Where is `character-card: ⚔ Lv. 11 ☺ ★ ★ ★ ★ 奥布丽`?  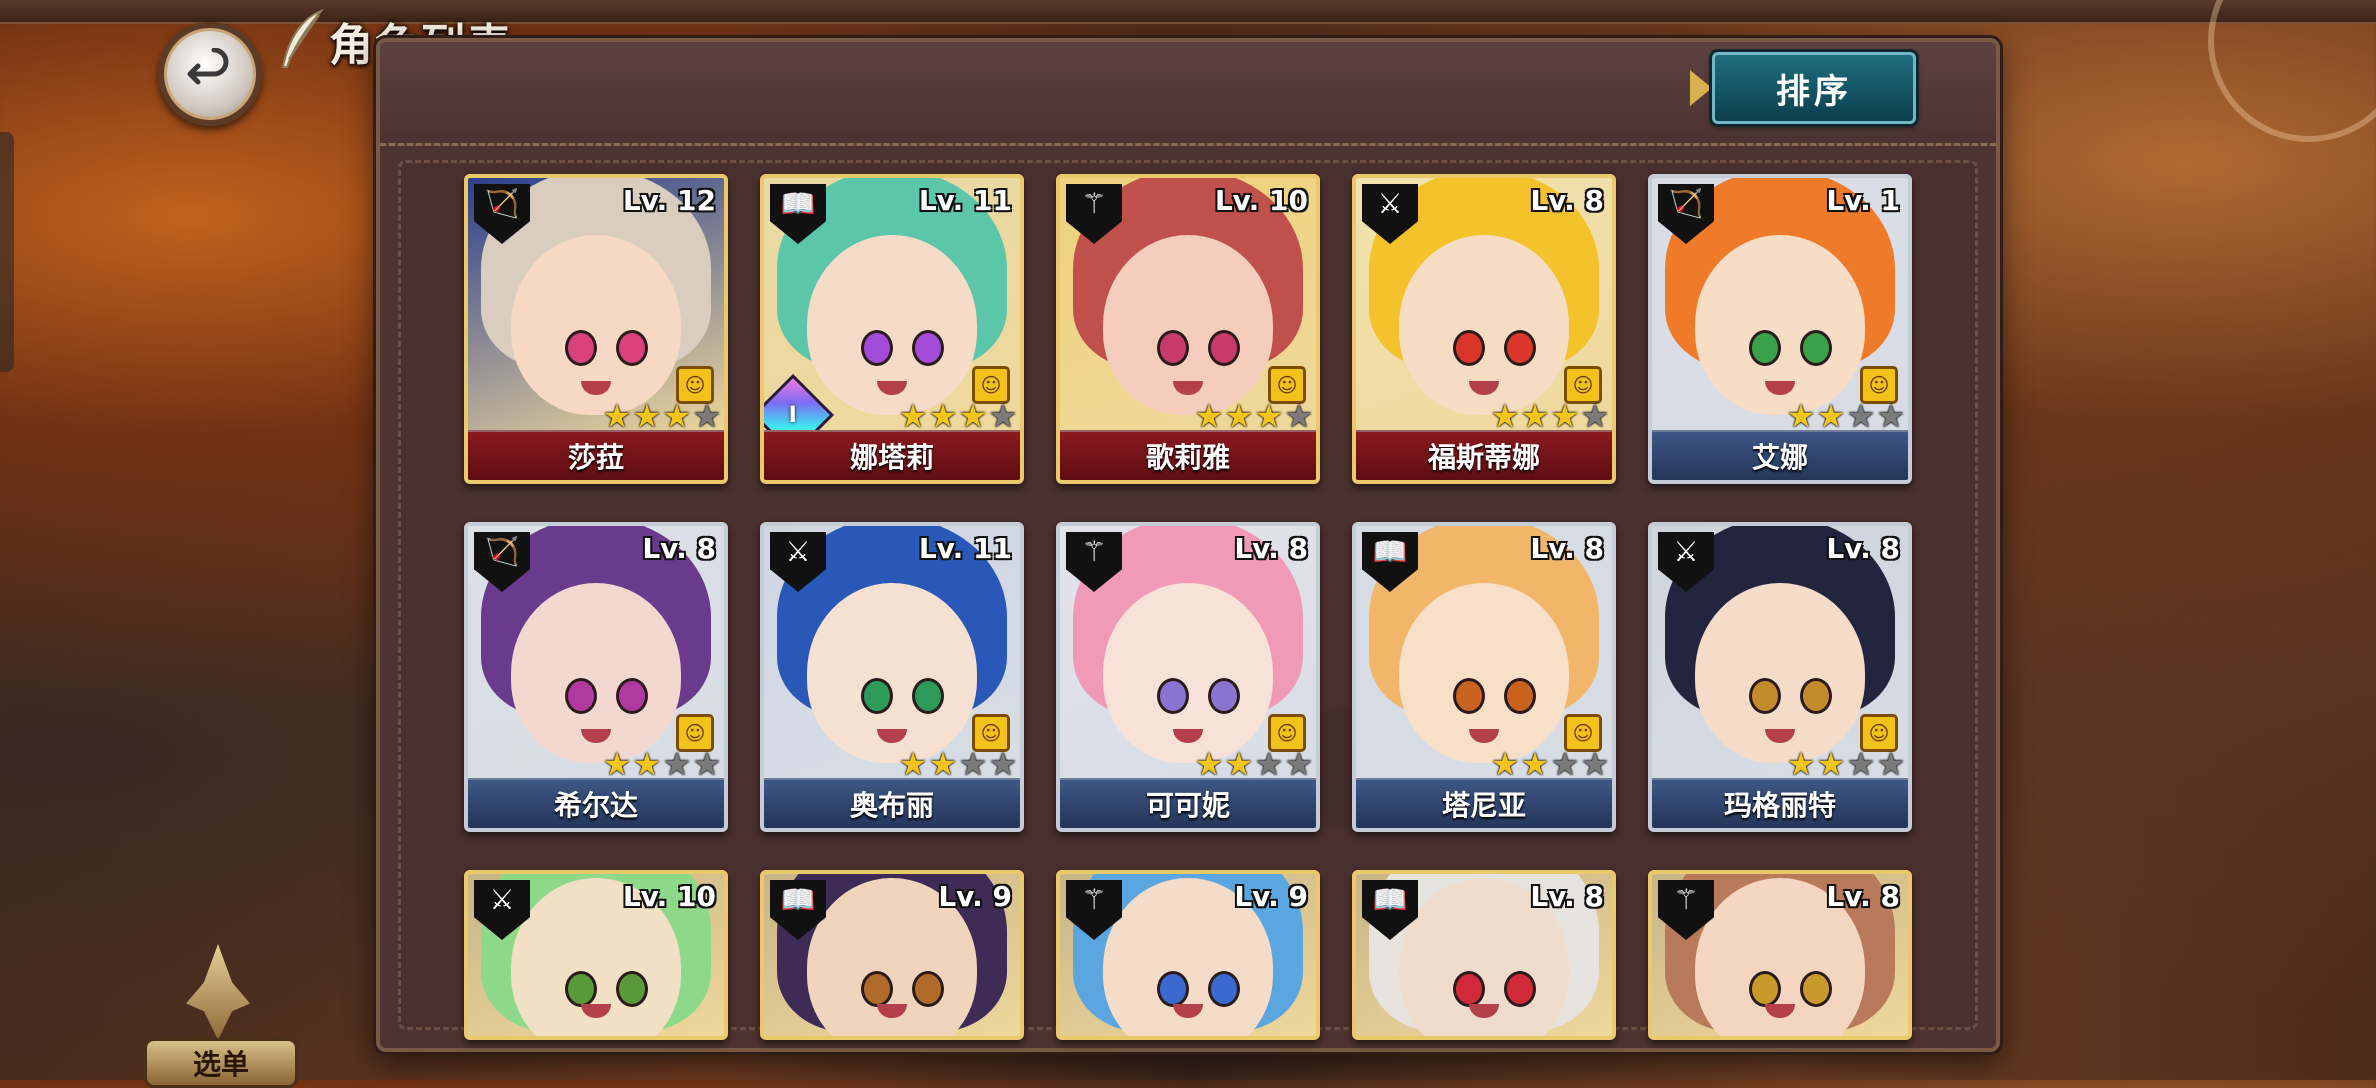
character-card: ⚔ Lv. 11 ☺ ★ ★ ★ ★ 奥布丽 is located at coordinates (892, 677).